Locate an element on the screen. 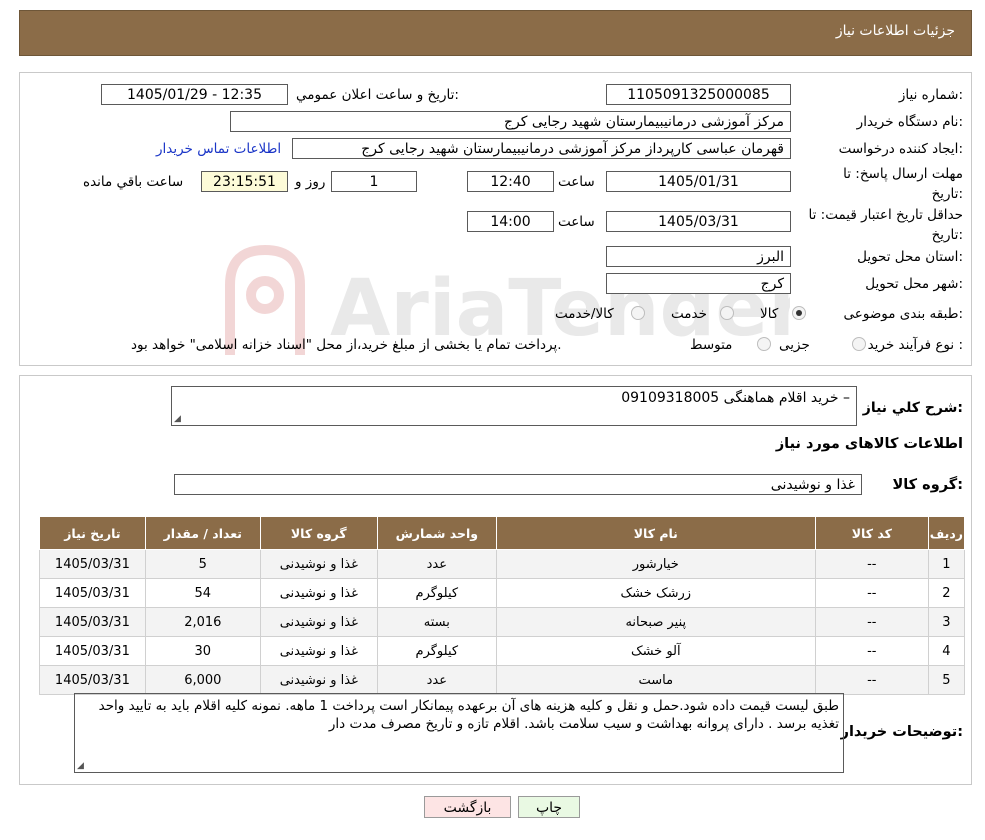 The image size is (985, 840). creator-label: ایجاد کننده درخواست: is located at coordinates (900, 149).